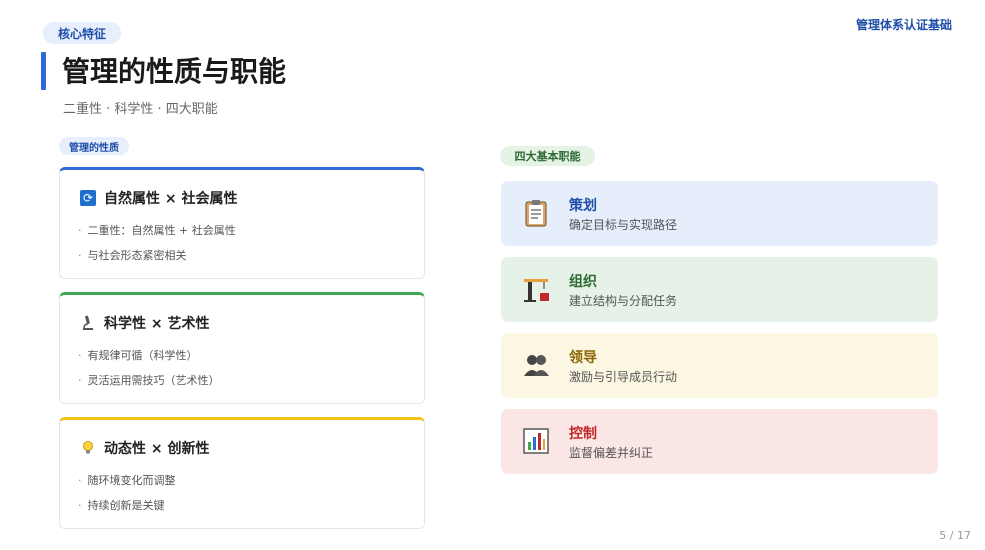  I want to click on card-title: 动态性 × 创新性, so click(157, 449).